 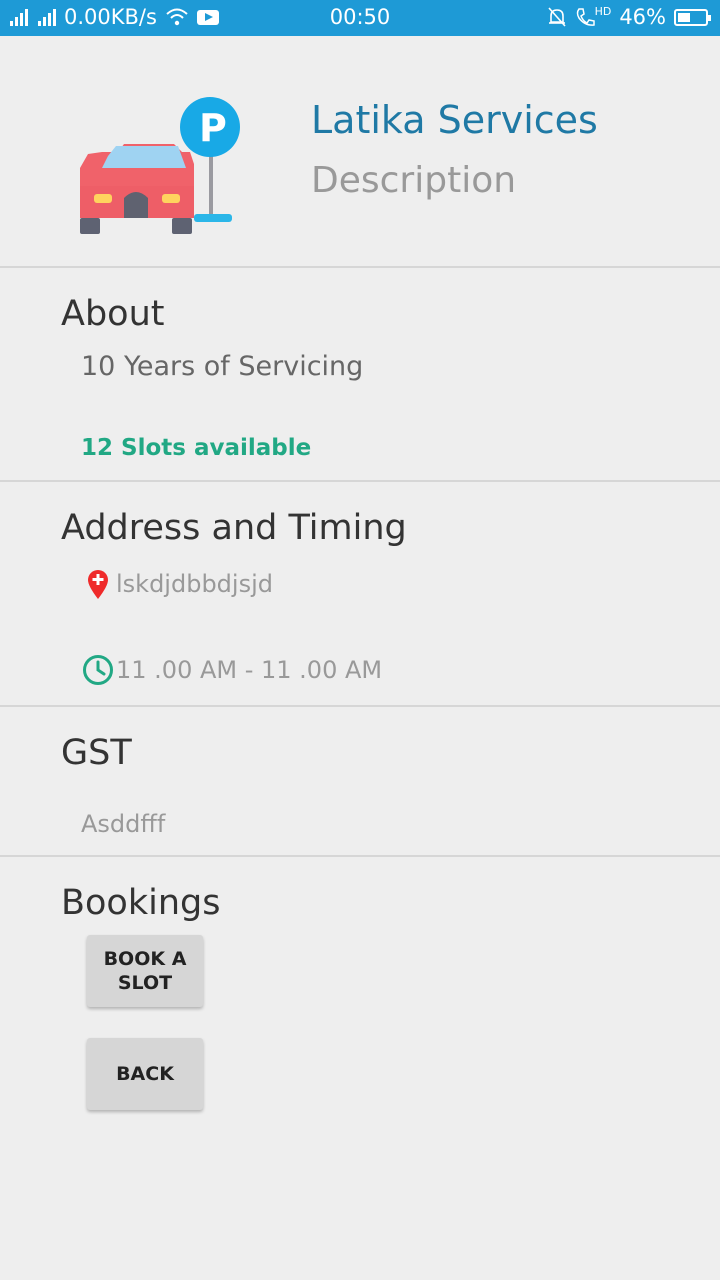 What do you see at coordinates (557, 17) in the screenshot?
I see `mute-icon` at bounding box center [557, 17].